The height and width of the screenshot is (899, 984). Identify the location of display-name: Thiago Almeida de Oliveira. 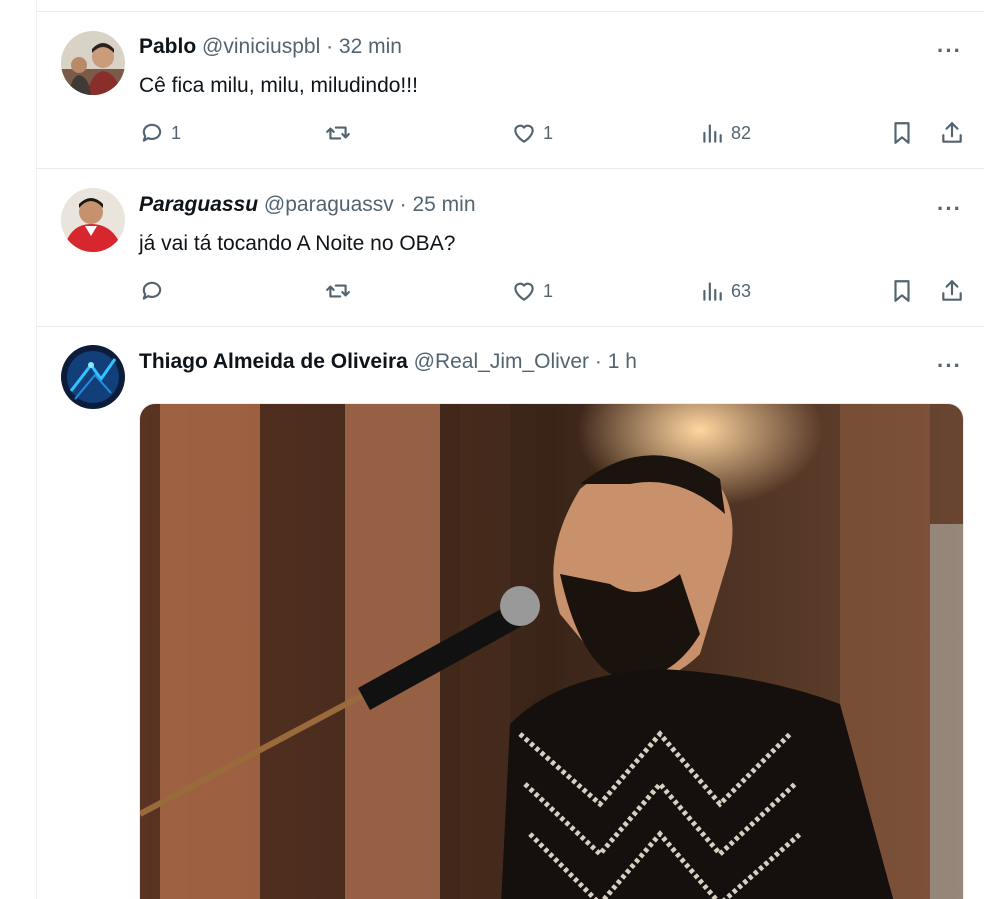
(273, 361).